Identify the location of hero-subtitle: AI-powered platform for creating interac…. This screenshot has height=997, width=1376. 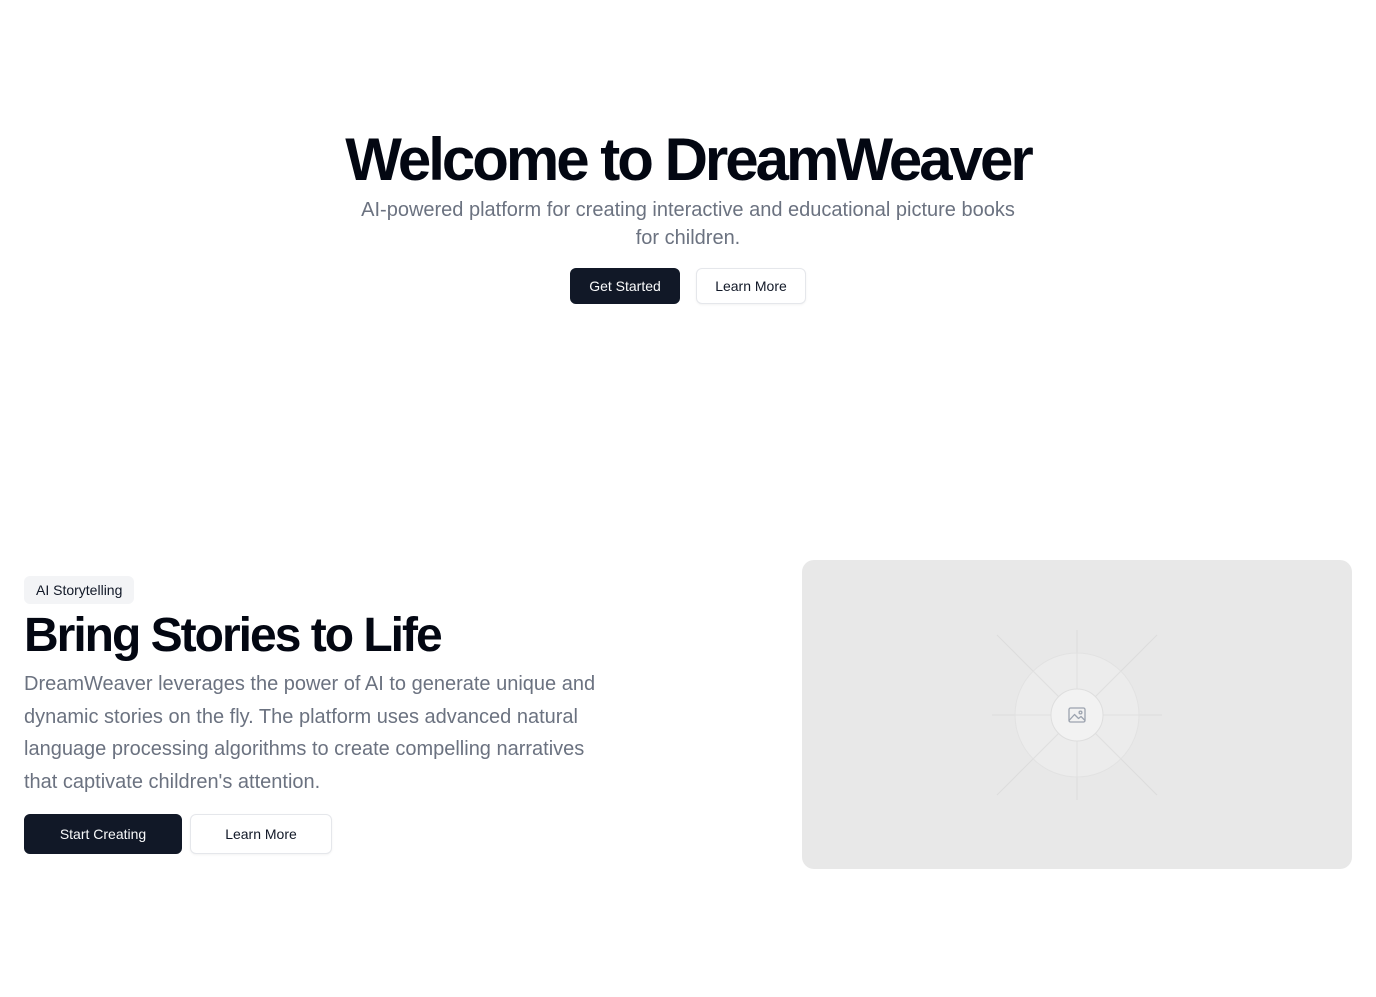
(688, 224).